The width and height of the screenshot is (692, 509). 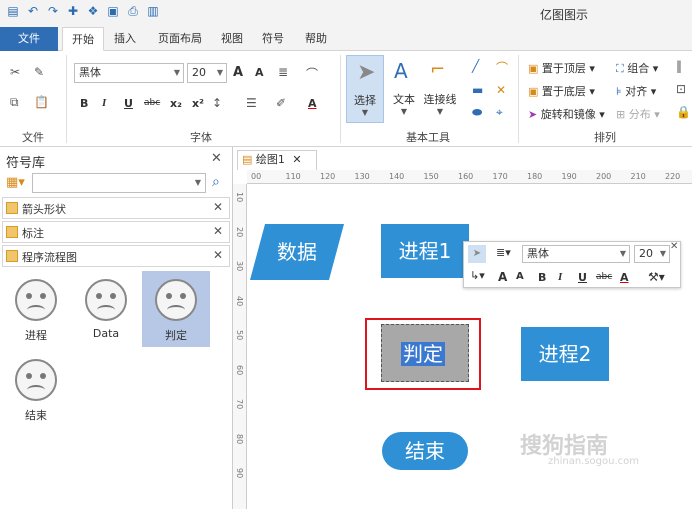 What do you see at coordinates (119, 183) in the screenshot?
I see `search-input: ▼` at bounding box center [119, 183].